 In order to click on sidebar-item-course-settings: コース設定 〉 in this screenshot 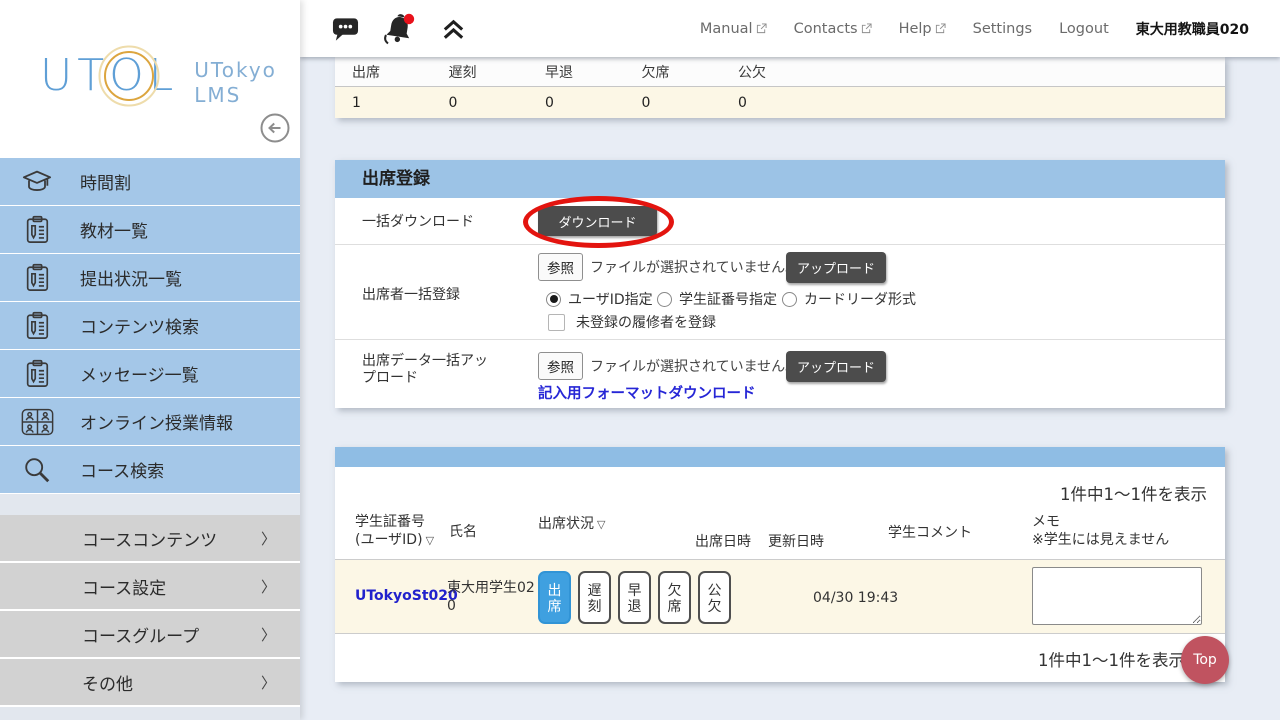, I will do `click(150, 587)`.